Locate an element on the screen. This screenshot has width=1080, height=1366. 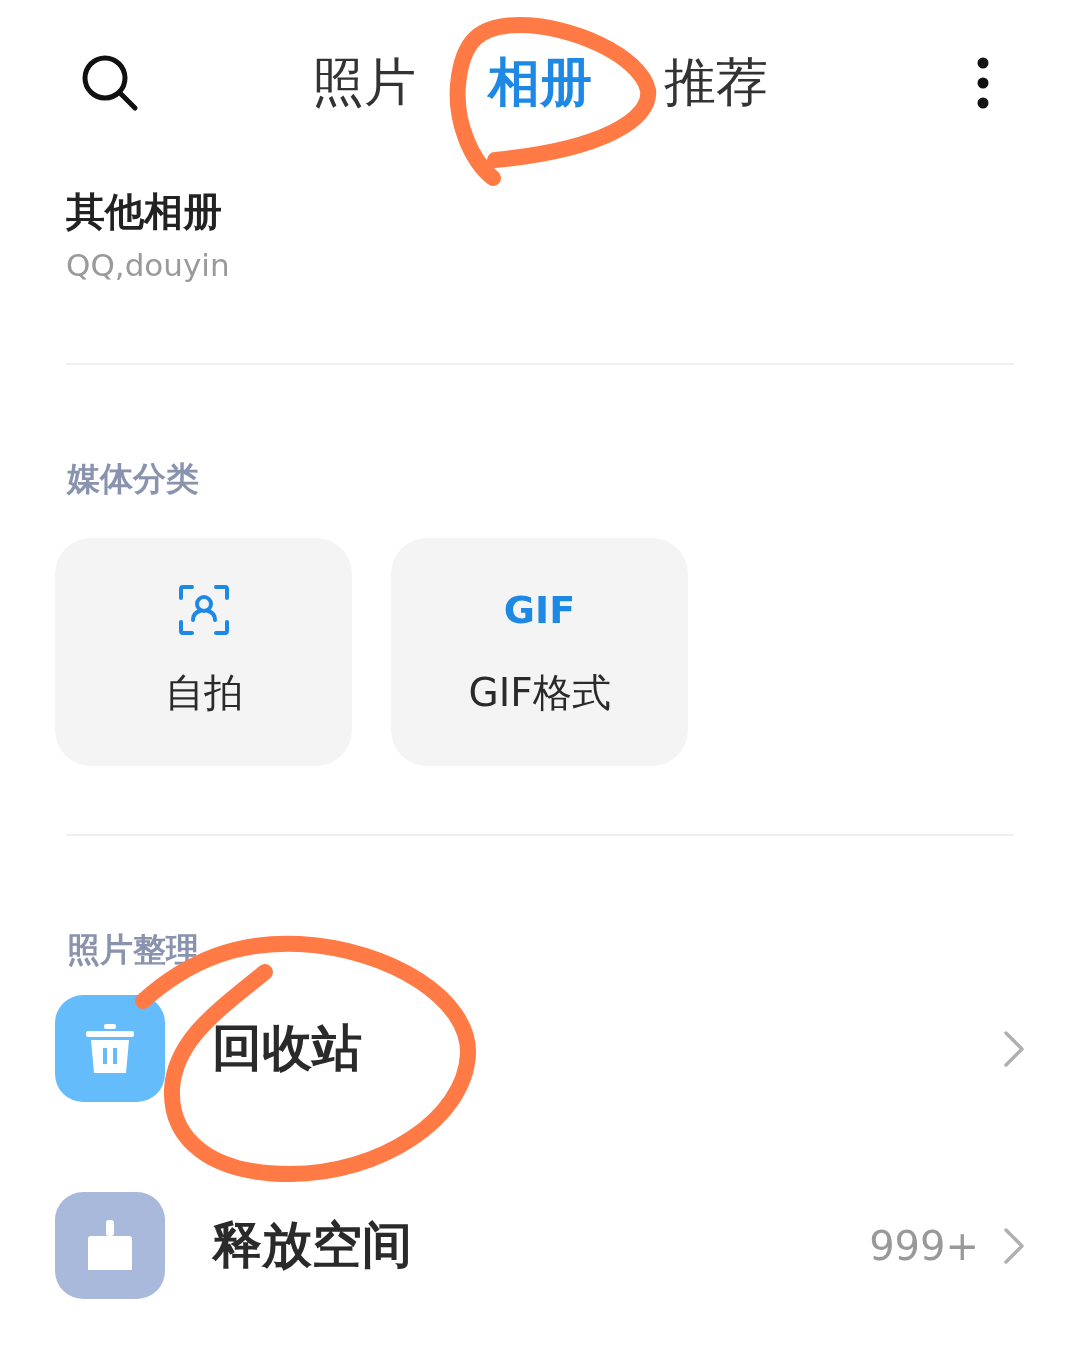
album-subtitle: QQ,douyin is located at coordinates (148, 265).